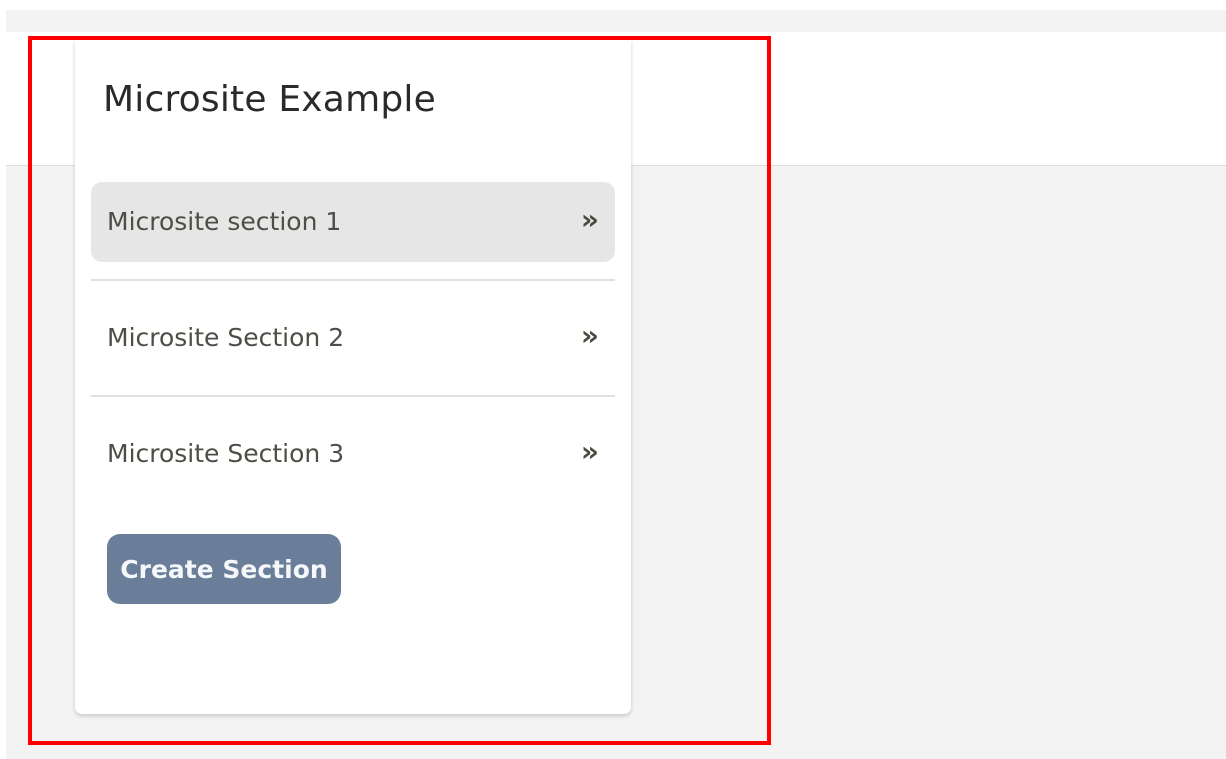 The width and height of the screenshot is (1226, 759). What do you see at coordinates (226, 337) in the screenshot?
I see `section-item-label: Microsite Section 2` at bounding box center [226, 337].